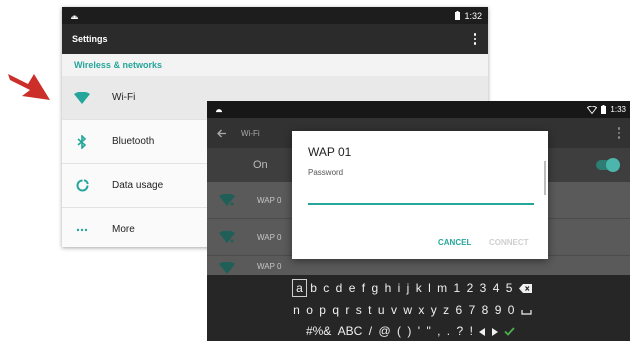 The height and width of the screenshot is (341, 630). What do you see at coordinates (349, 331) in the screenshot?
I see `keyboard-key: ABC` at bounding box center [349, 331].